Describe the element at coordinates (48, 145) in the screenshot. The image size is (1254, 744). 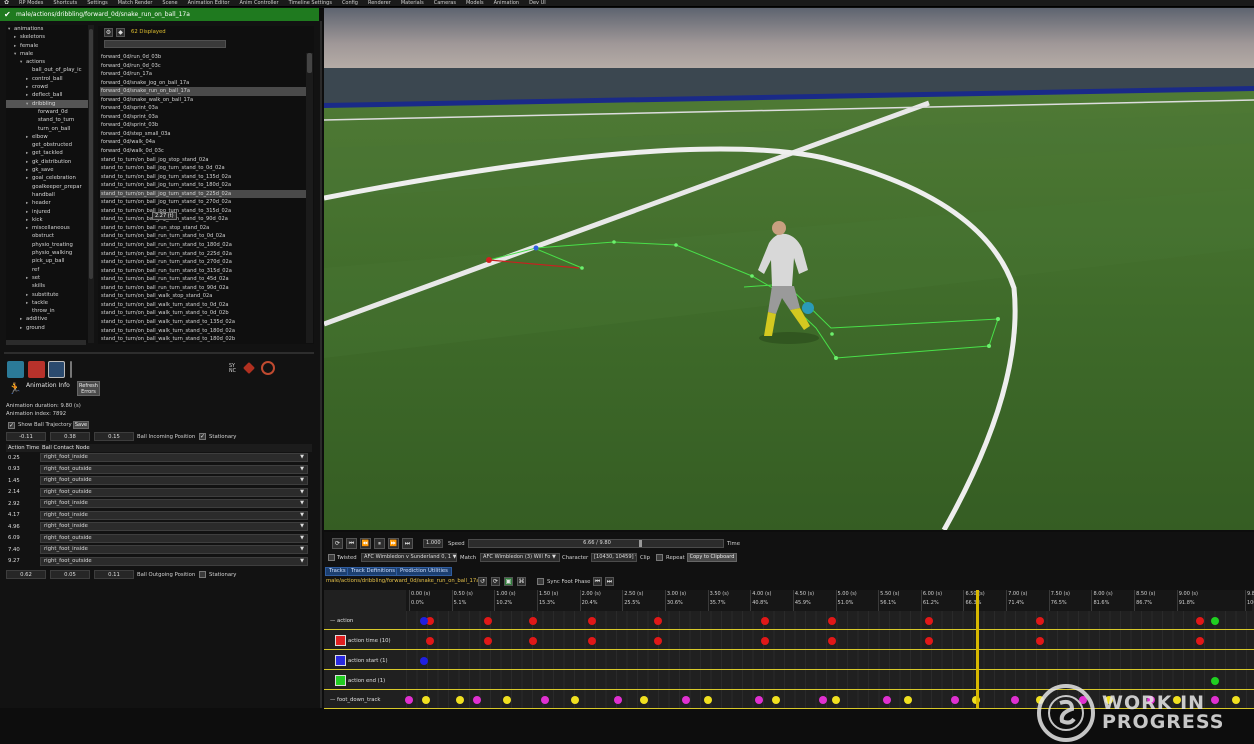
I see `tree-node: get_obstructed` at that location.